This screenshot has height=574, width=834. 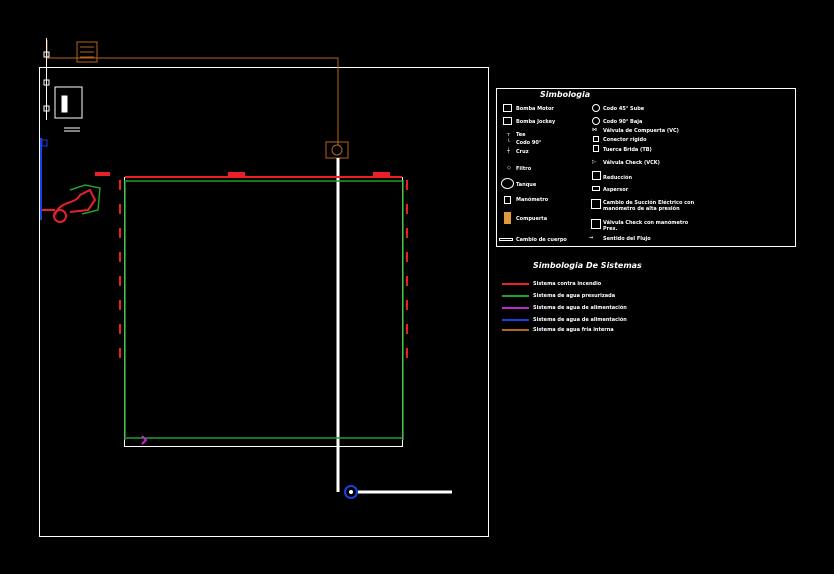 What do you see at coordinates (536, 122) in the screenshot?
I see `legend-label: Bomba Jockey` at bounding box center [536, 122].